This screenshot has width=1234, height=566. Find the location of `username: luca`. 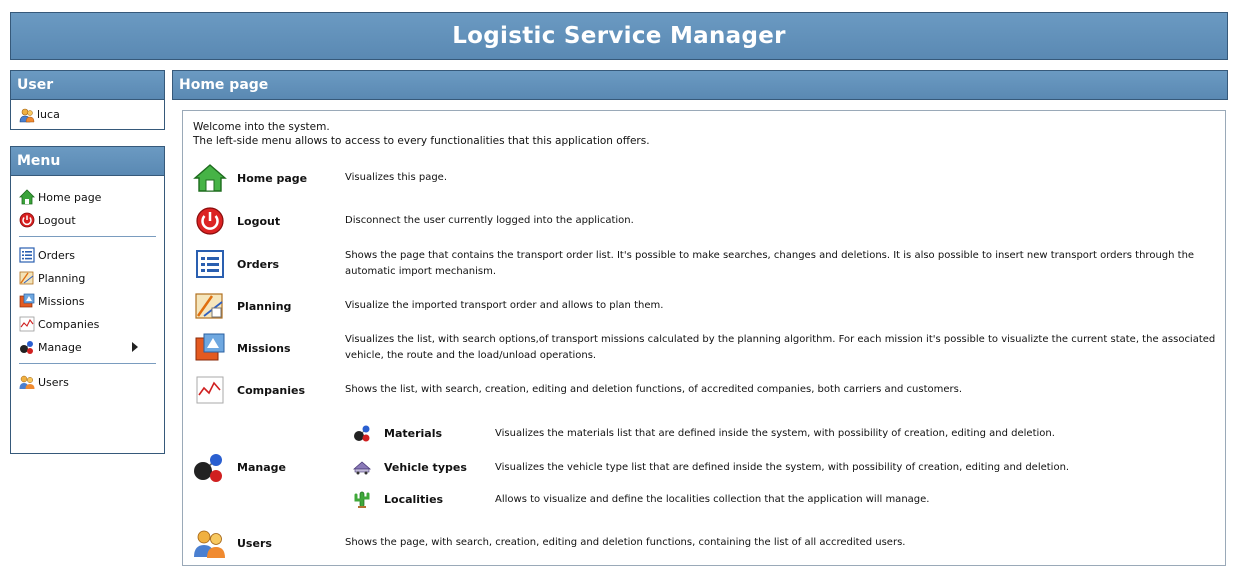

username: luca is located at coordinates (48, 114).